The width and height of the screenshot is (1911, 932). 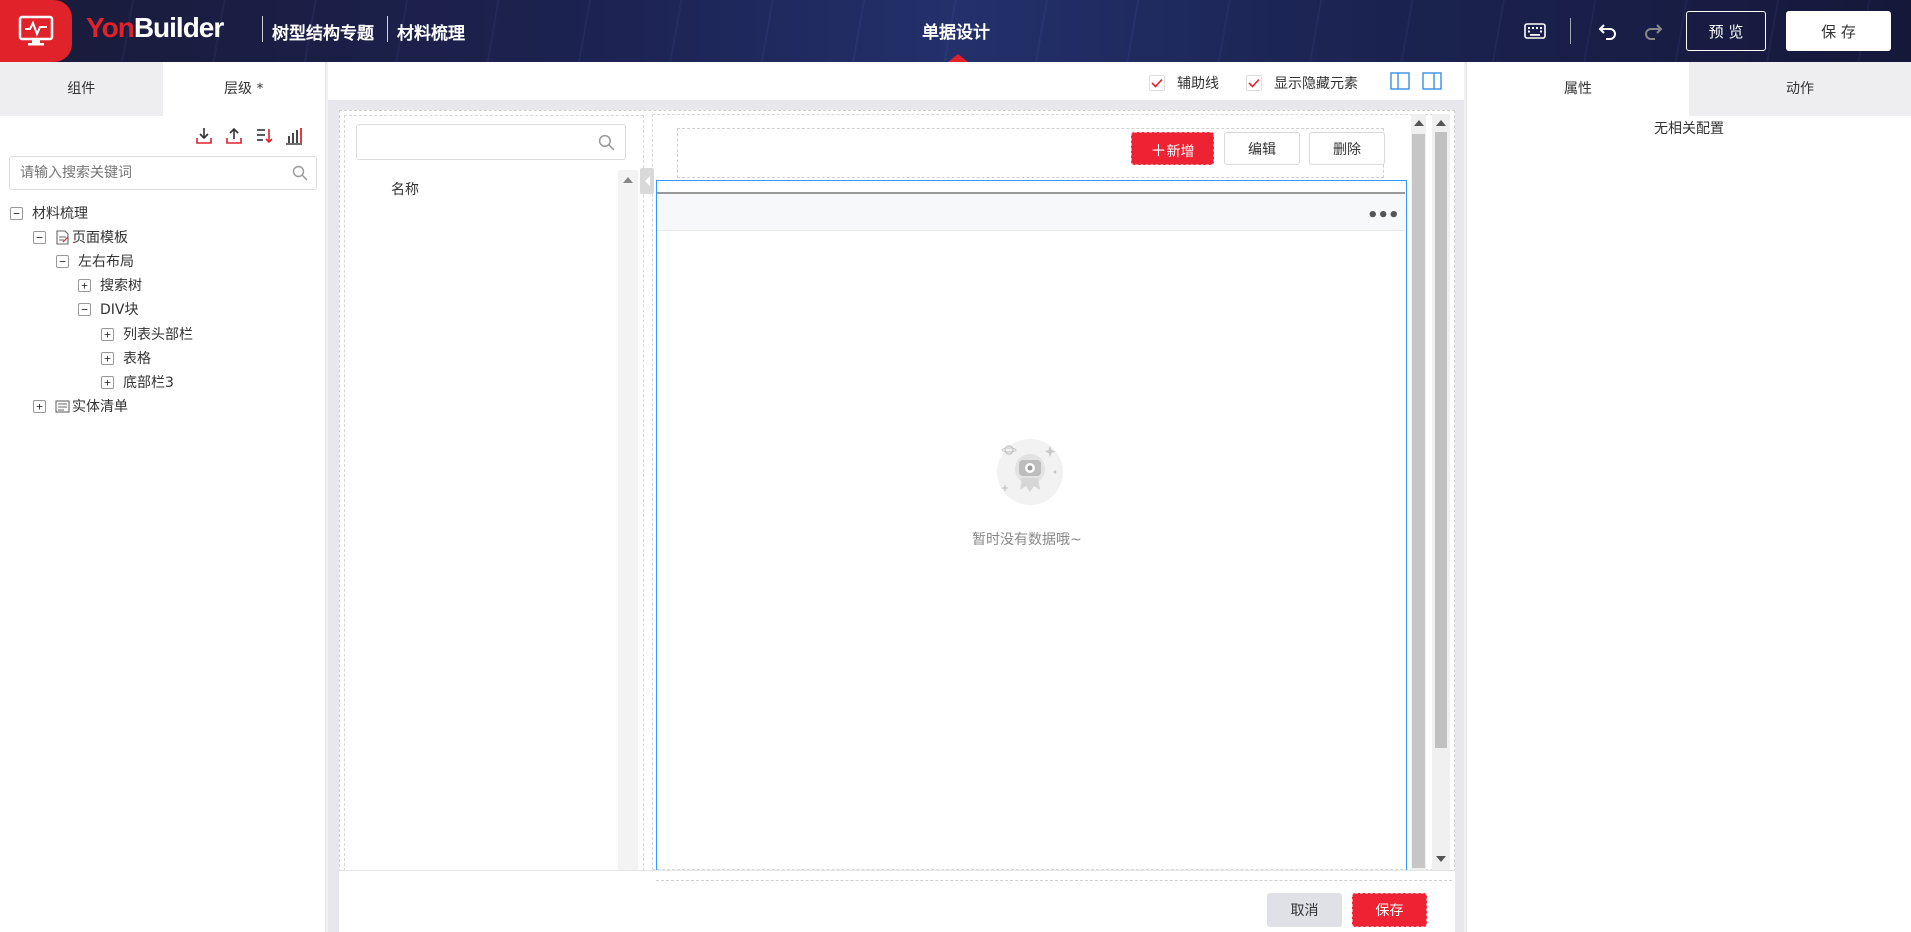 I want to click on app-header: YonBuilder 树型结构专题 材料梳理 单据设计 预 览 保 存, so click(x=955, y=31).